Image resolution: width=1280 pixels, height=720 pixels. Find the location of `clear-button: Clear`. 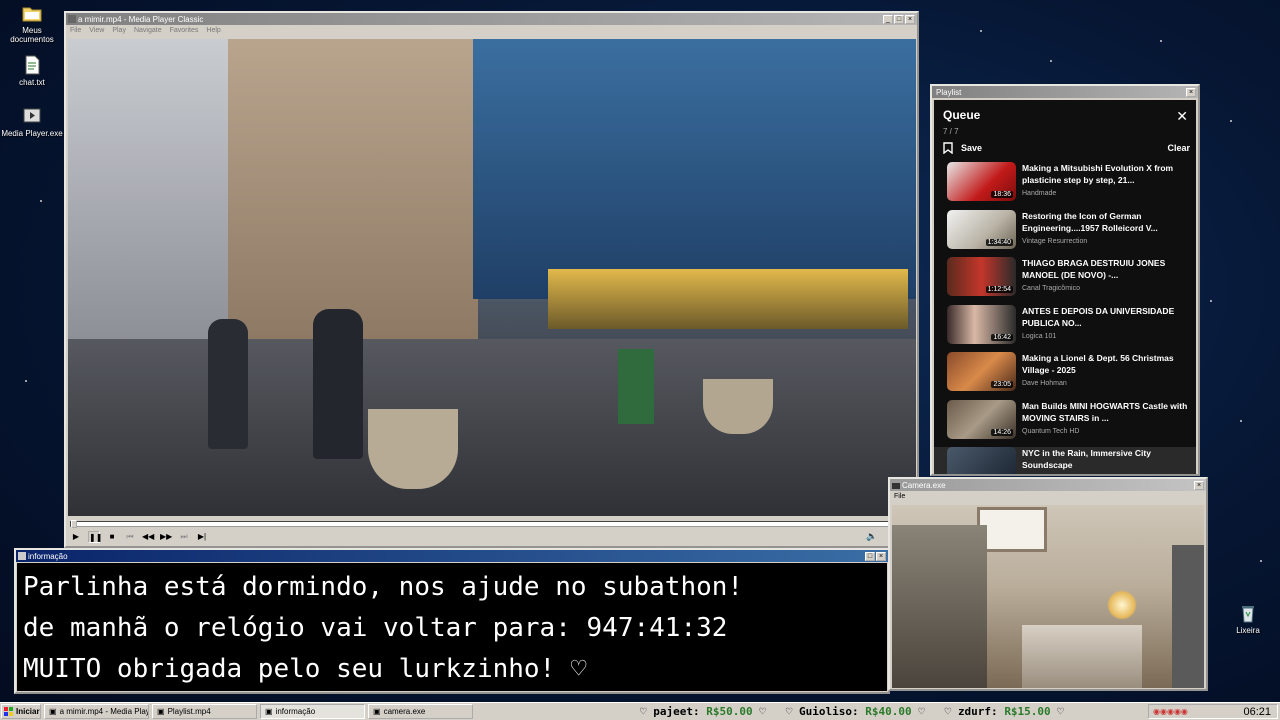

clear-button: Clear is located at coordinates (1178, 148).